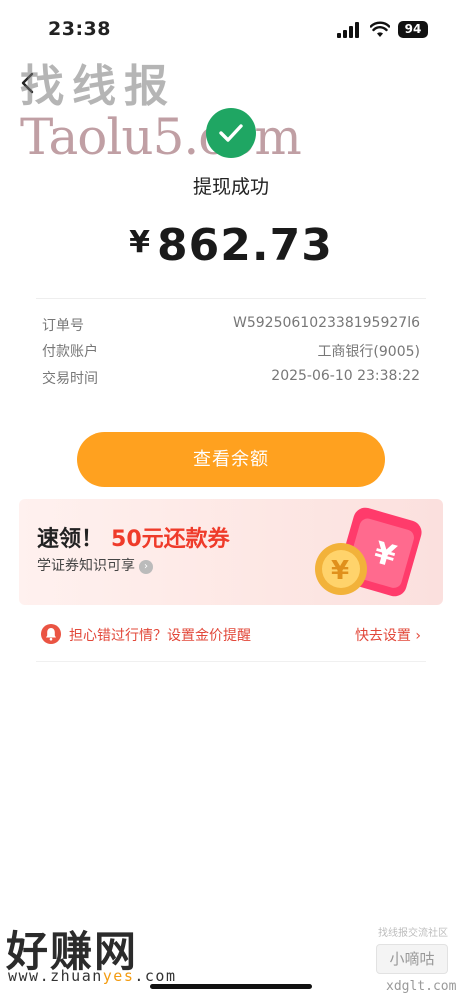 The height and width of the screenshot is (1000, 462). Describe the element at coordinates (413, 933) in the screenshot. I see `watermark-text: 找线报交流社区` at that location.